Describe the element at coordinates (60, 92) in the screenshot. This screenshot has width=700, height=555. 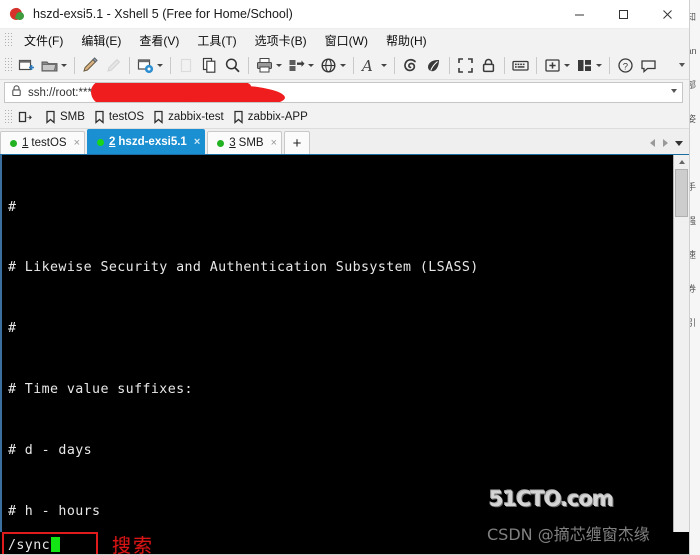
I see `address-value: ssh://root:***` at that location.